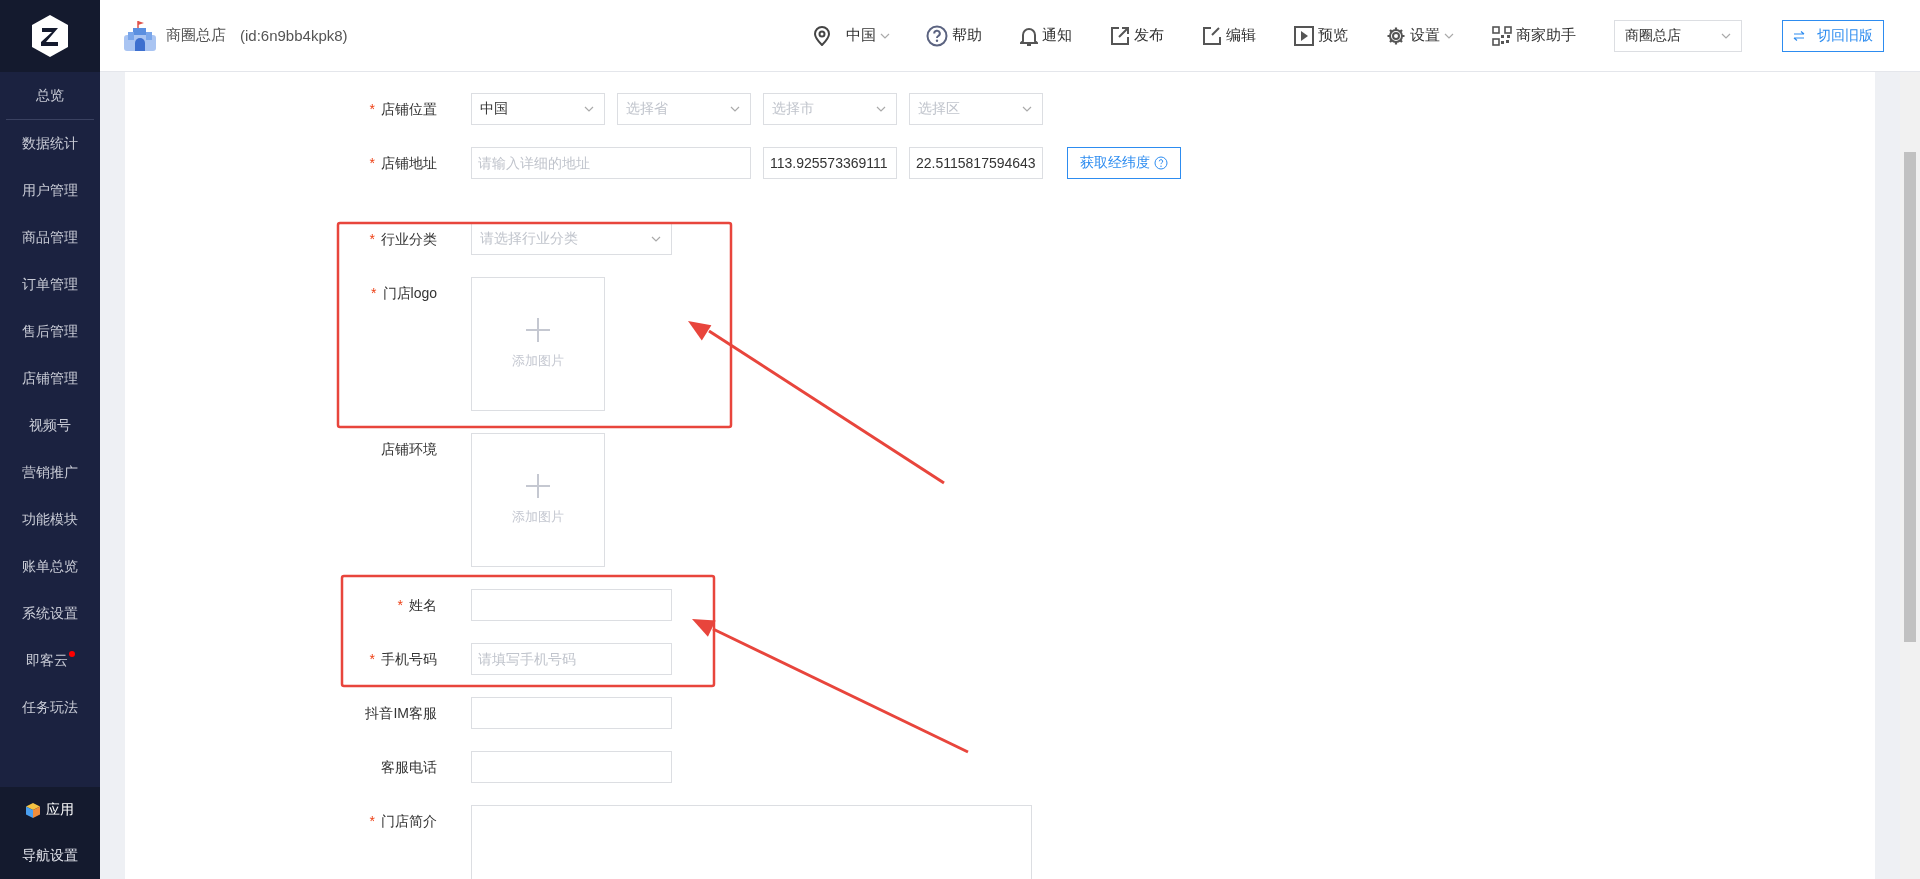 The height and width of the screenshot is (879, 1920). What do you see at coordinates (538, 109) in the screenshot?
I see `select-field: 中国` at bounding box center [538, 109].